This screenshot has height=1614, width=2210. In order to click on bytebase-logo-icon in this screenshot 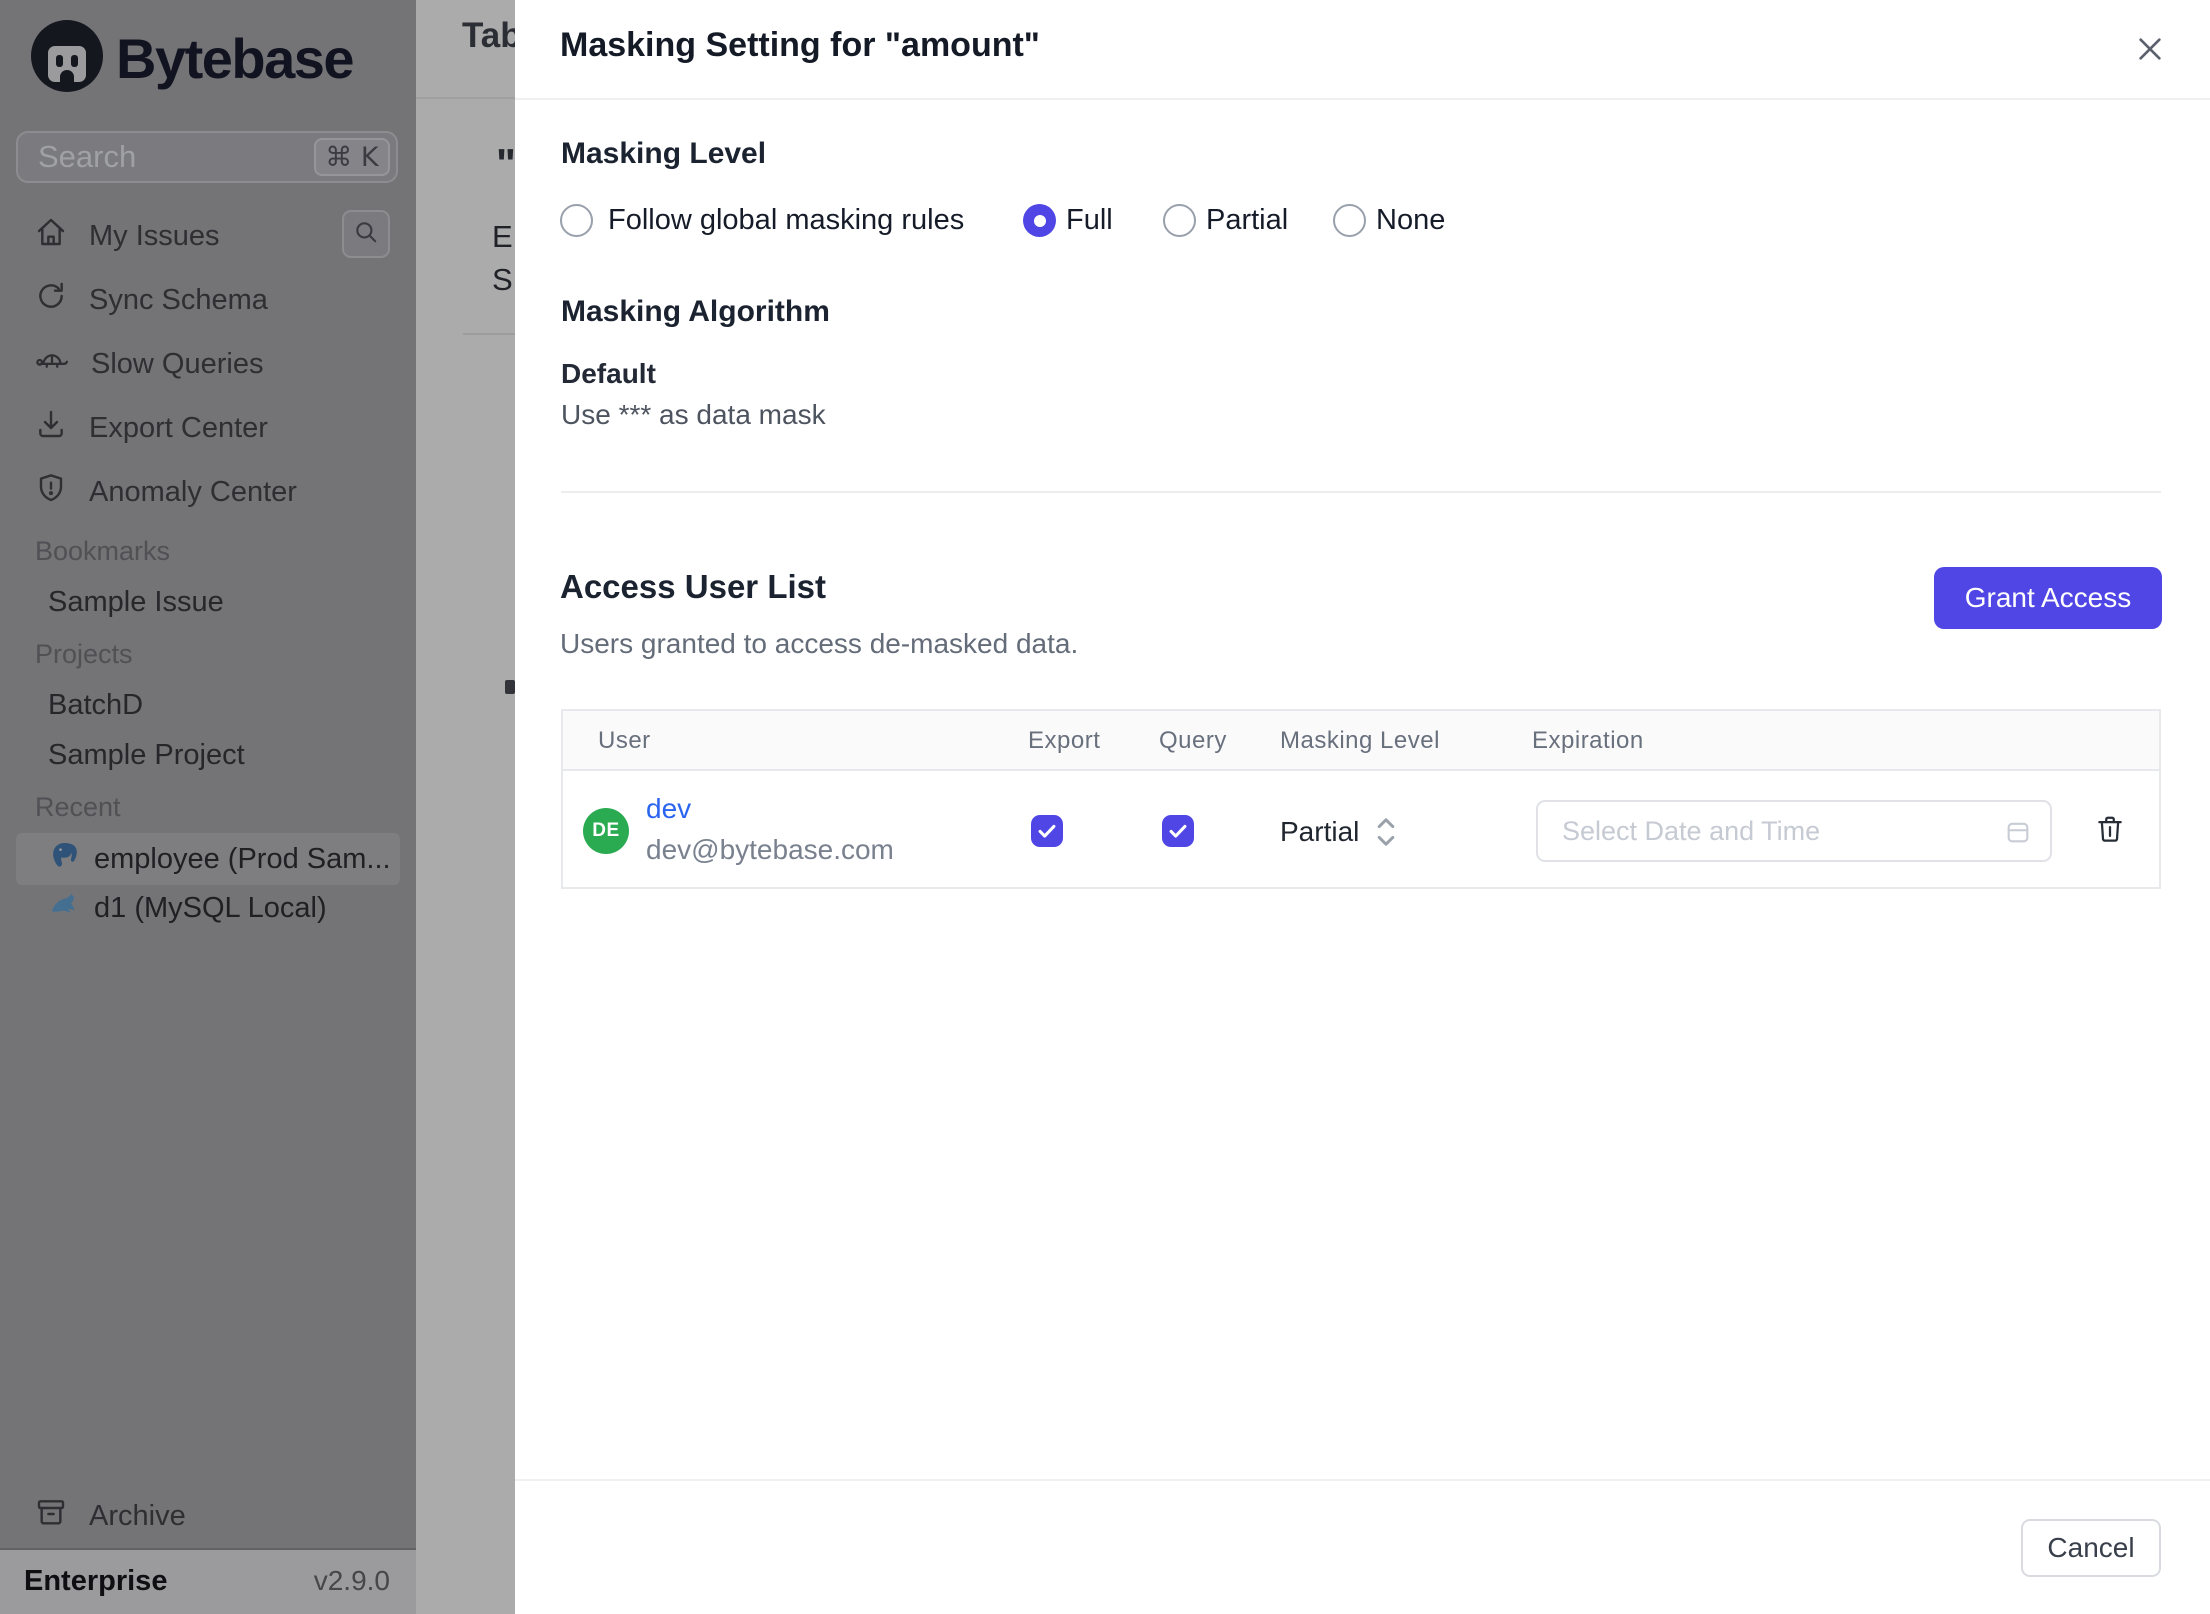, I will do `click(67, 58)`.